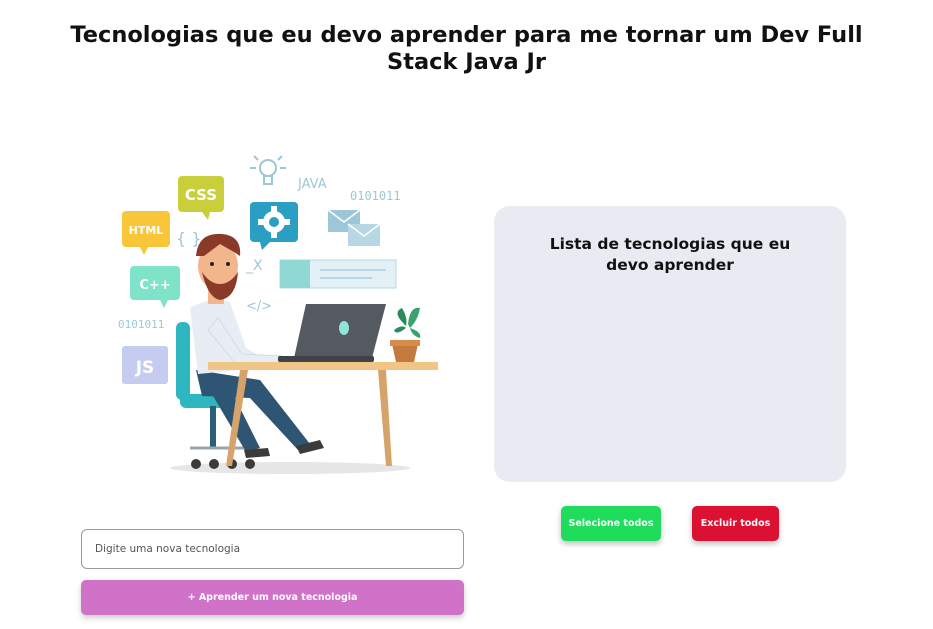 This screenshot has width=933, height=629. Describe the element at coordinates (254, 266) in the screenshot. I see `x-mark-label: _X` at that location.